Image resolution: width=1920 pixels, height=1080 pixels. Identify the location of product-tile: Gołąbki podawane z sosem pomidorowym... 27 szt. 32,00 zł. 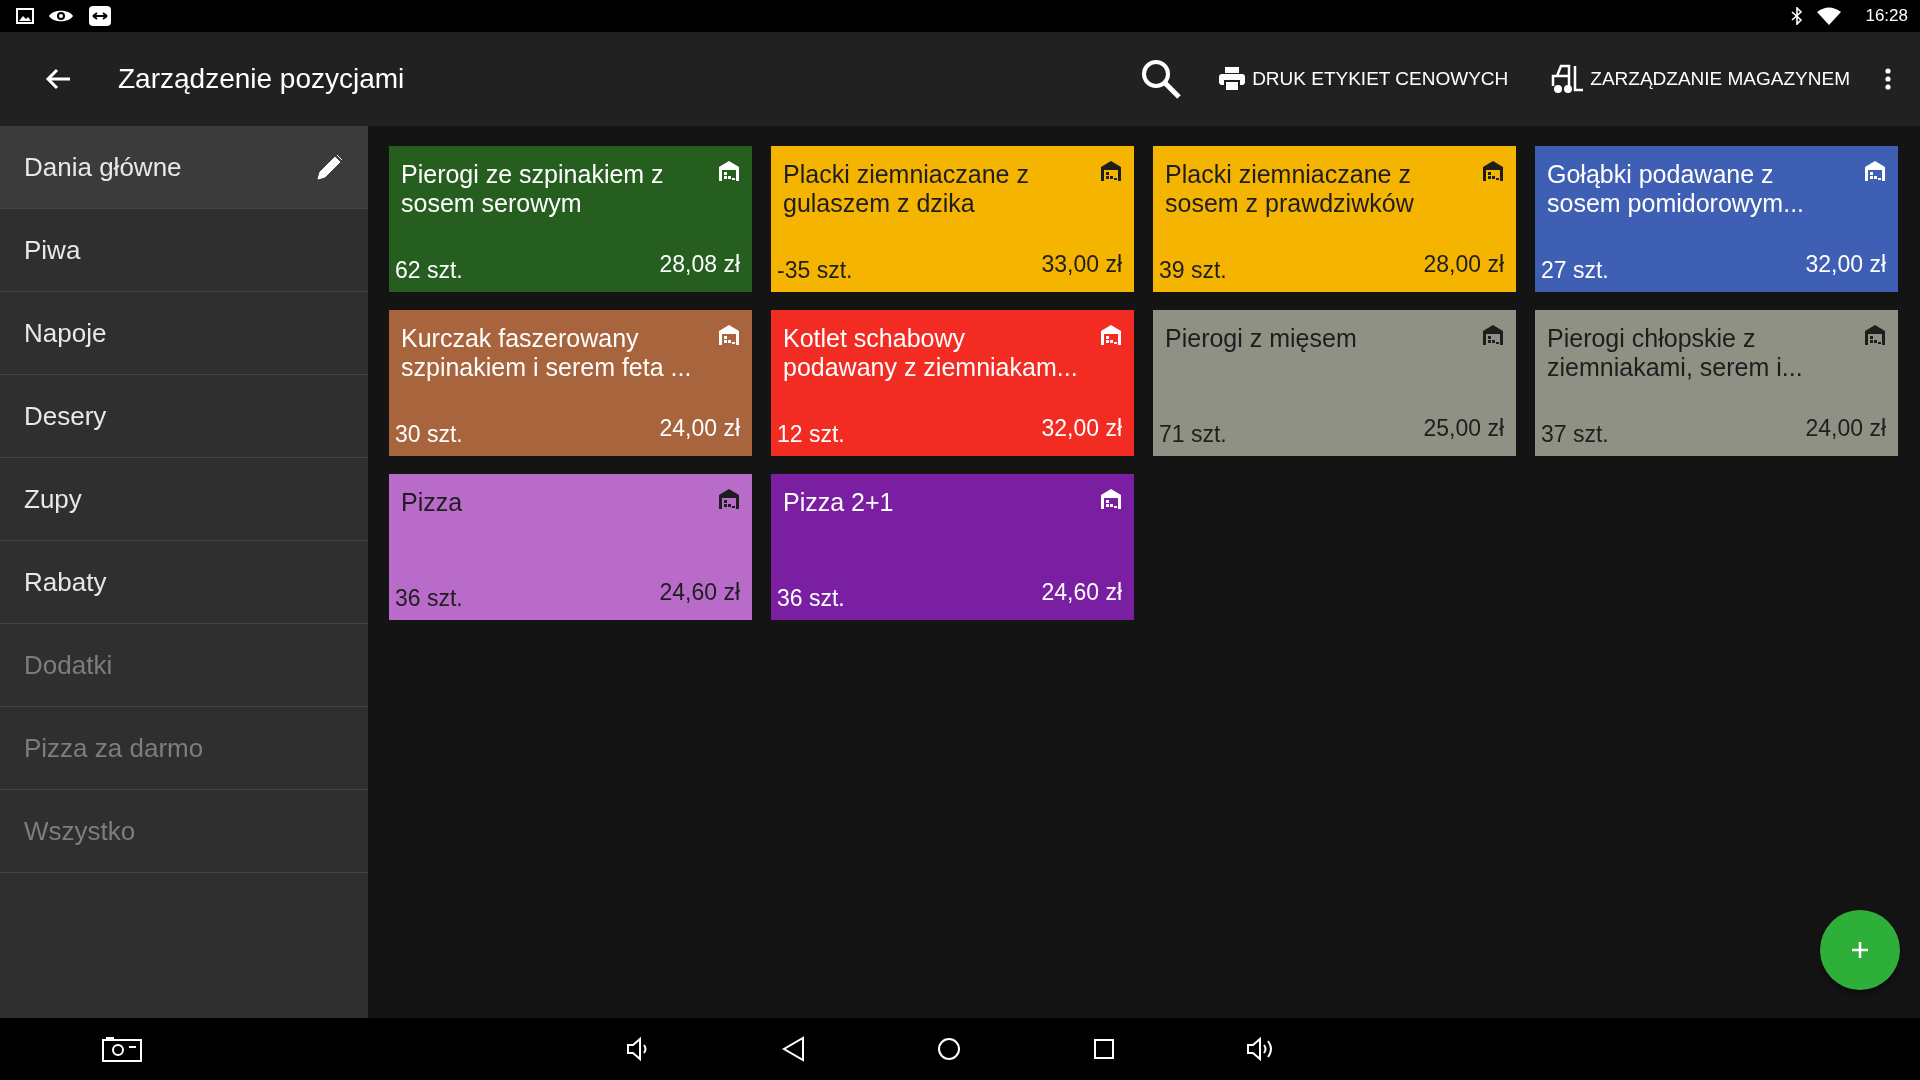
(1716, 219).